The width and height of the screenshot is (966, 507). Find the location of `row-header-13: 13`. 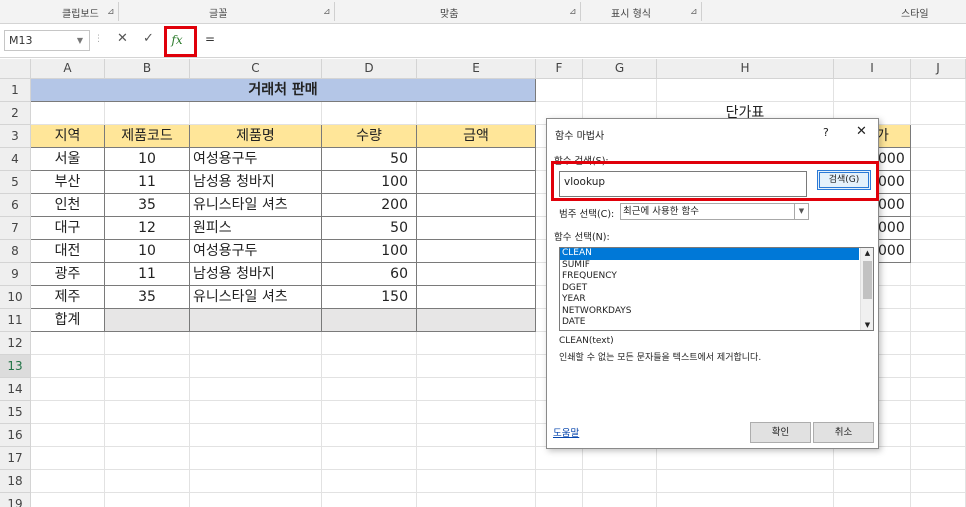

row-header-13: 13 is located at coordinates (15, 366).